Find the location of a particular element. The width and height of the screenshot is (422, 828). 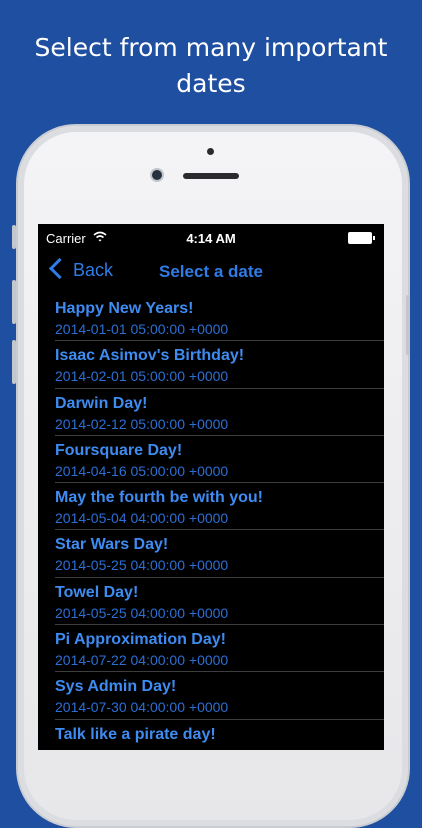

date-title: Star Wars Day! is located at coordinates (112, 545).